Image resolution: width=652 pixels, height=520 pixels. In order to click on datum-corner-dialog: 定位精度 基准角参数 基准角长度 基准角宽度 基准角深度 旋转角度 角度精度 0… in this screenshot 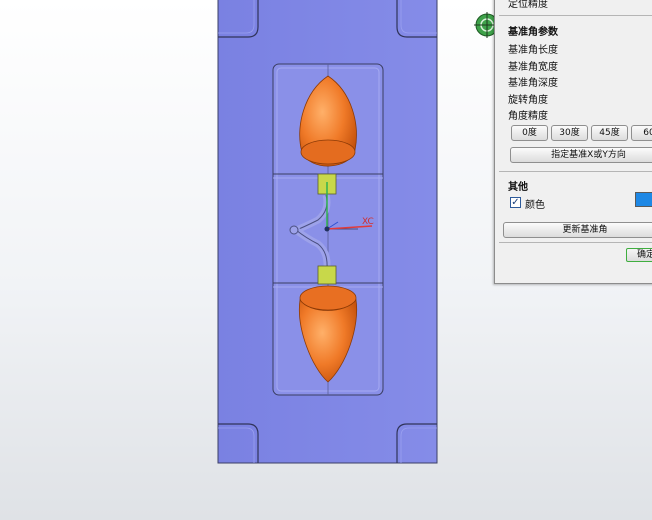, I will do `click(573, 142)`.